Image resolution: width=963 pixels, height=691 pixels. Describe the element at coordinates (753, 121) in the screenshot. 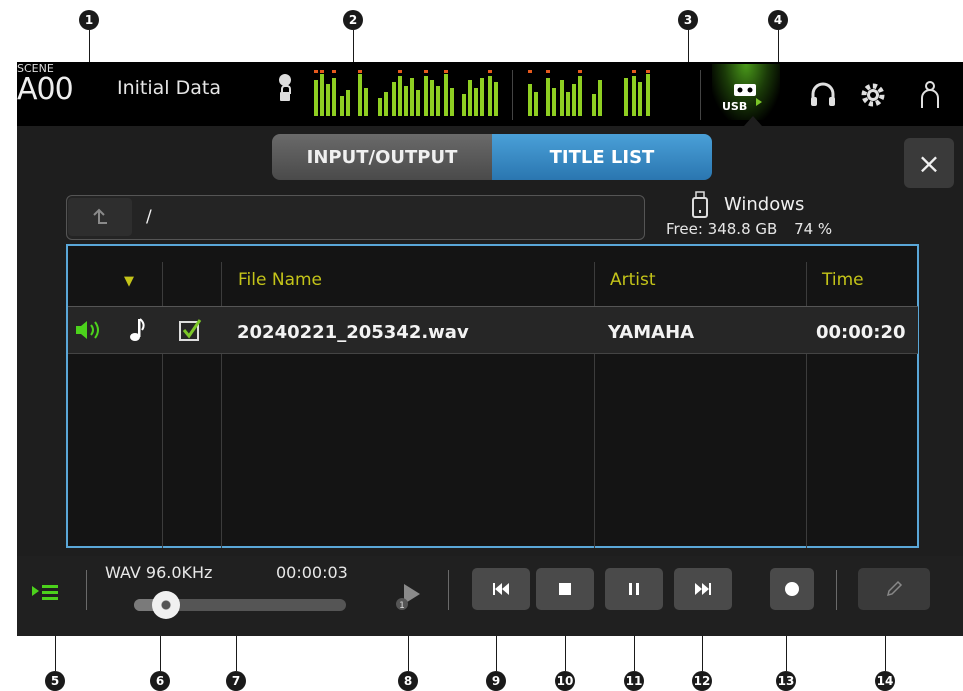

I see `usb-pointer-icon` at that location.